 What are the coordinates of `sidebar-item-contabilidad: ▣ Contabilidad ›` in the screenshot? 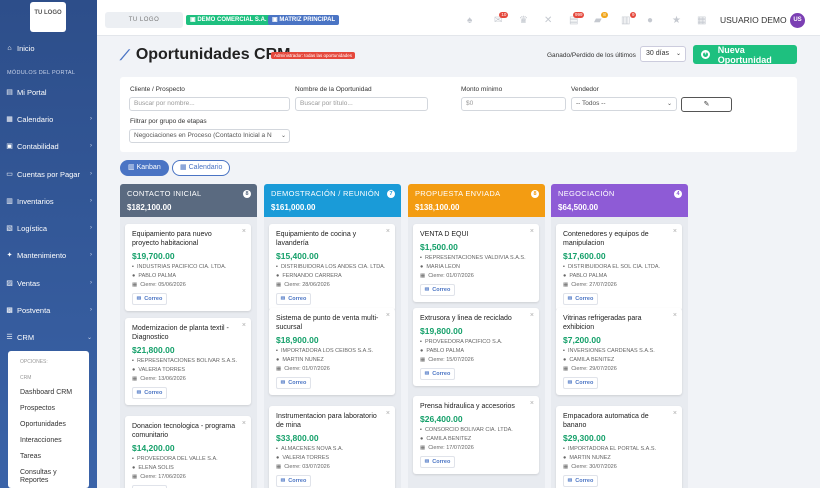 It's located at (48, 146).